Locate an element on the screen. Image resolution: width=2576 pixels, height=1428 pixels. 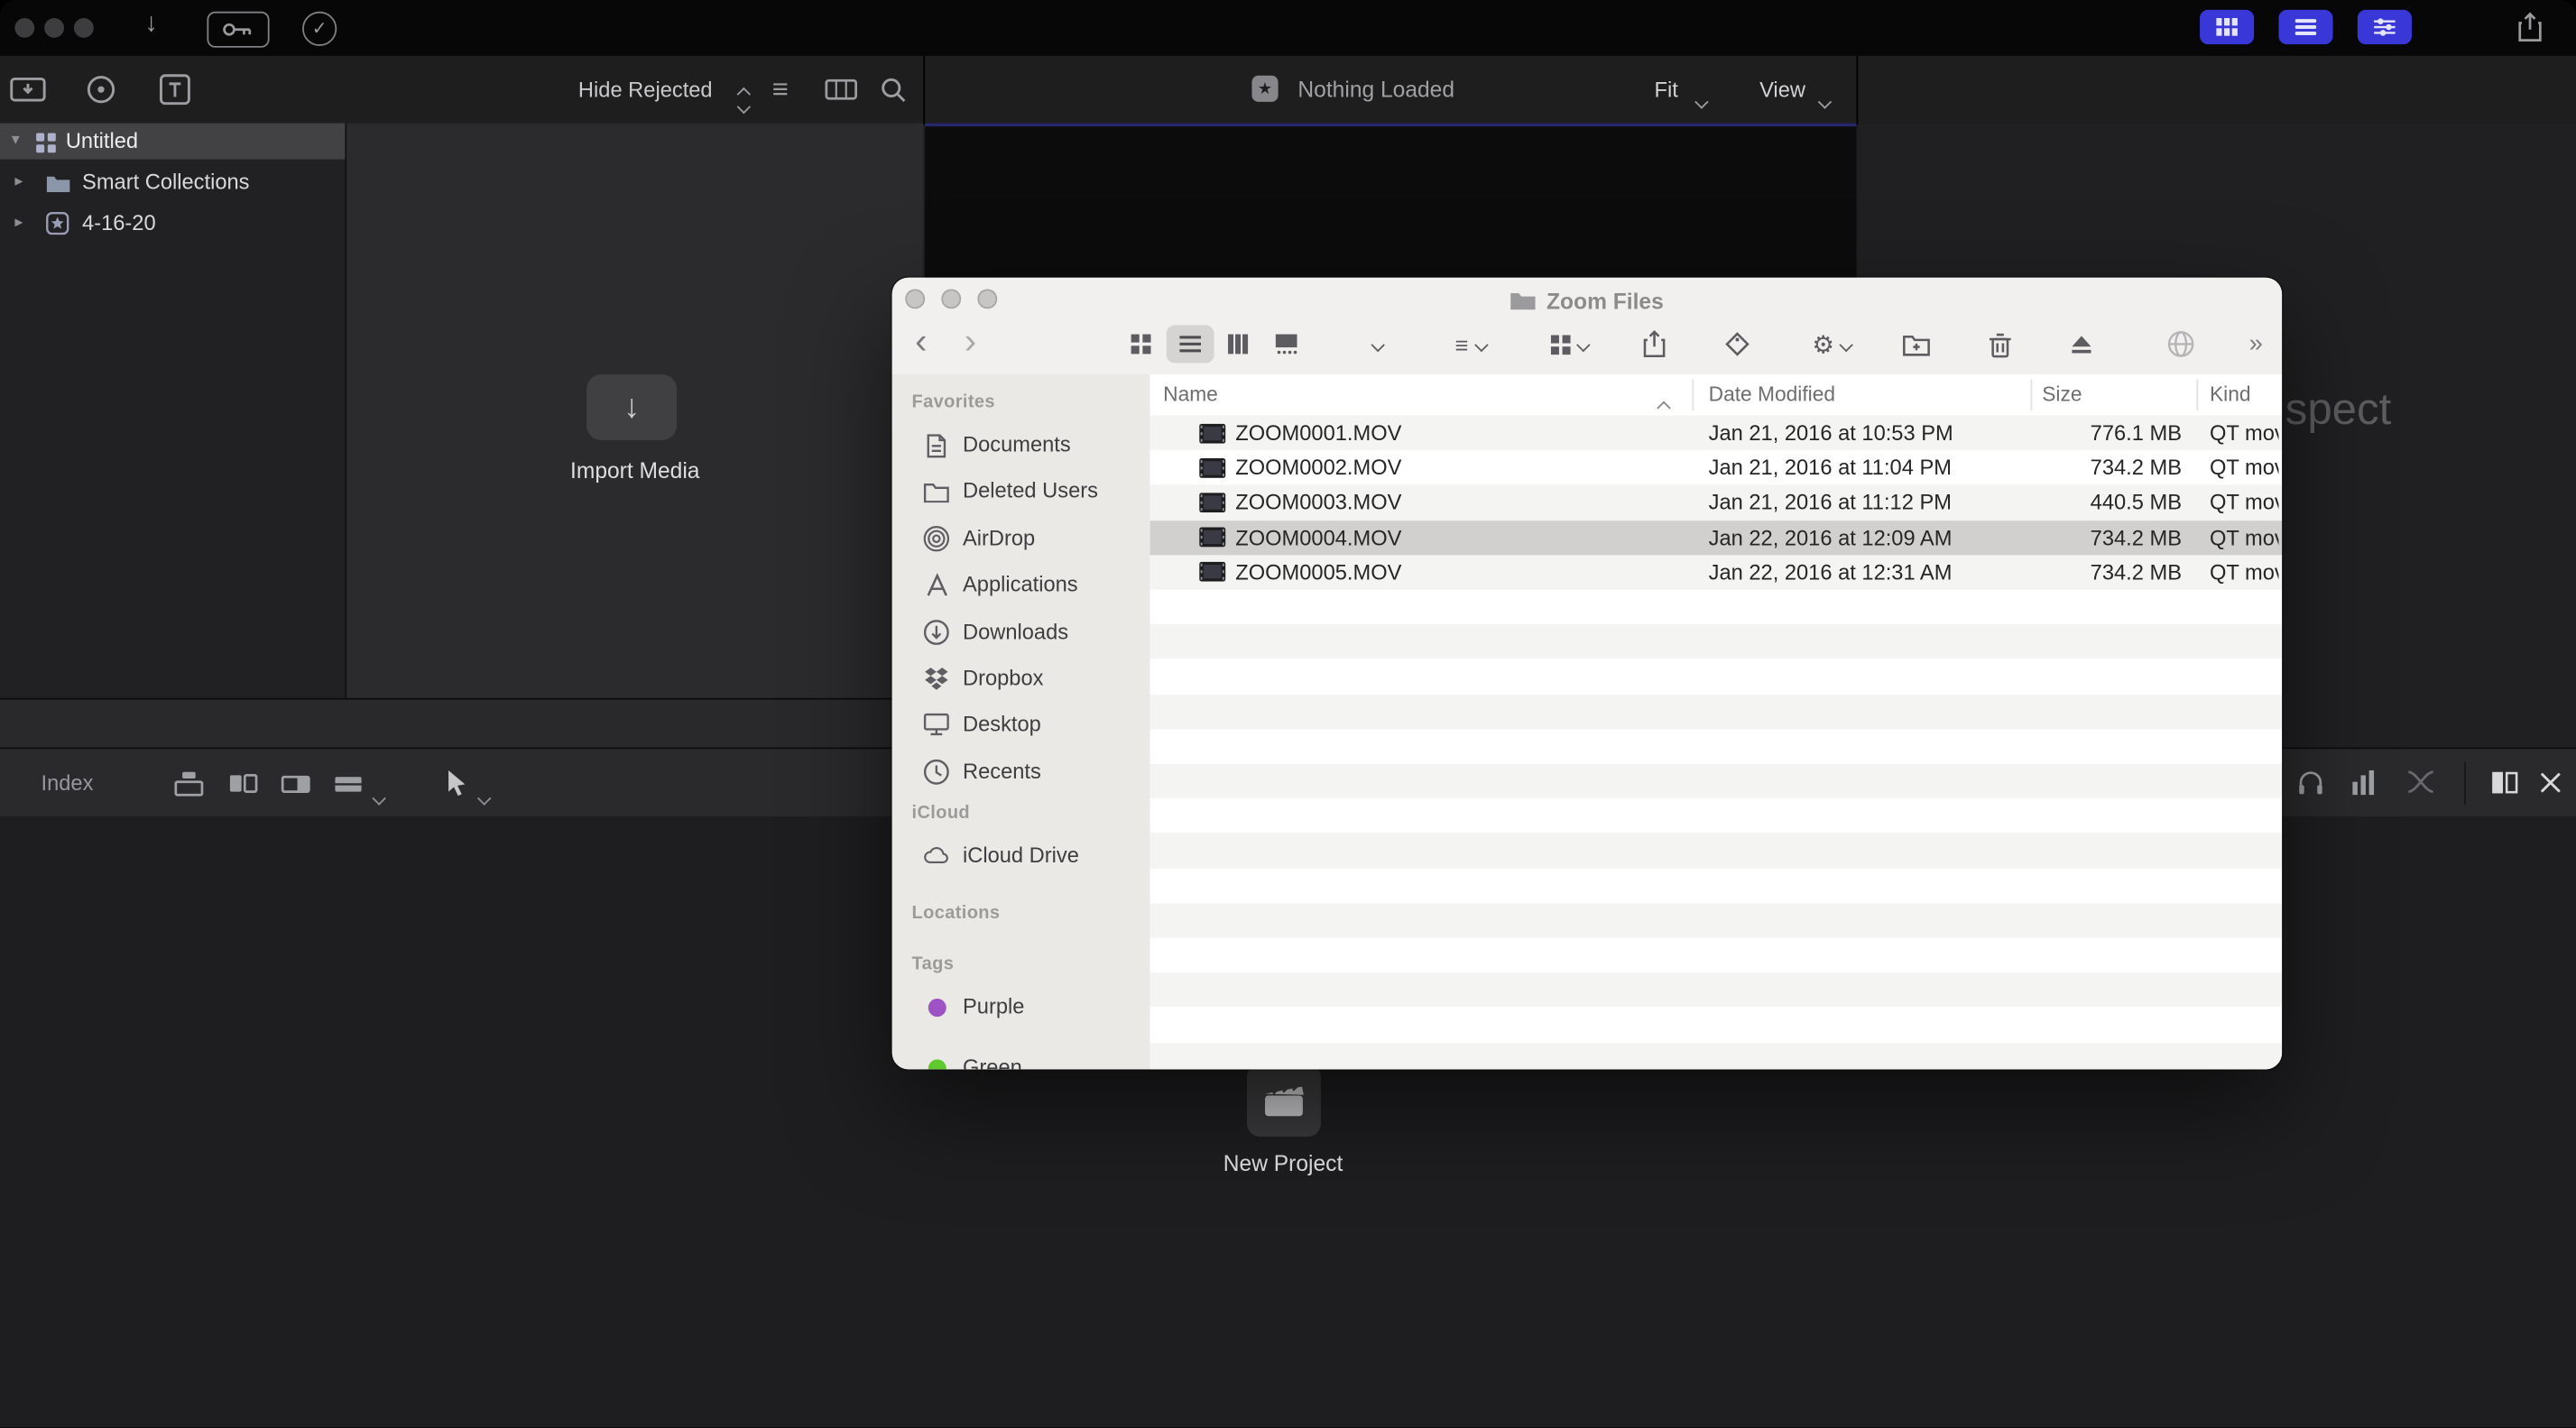
sort-dropdown-button: ≡ is located at coordinates (1470, 345).